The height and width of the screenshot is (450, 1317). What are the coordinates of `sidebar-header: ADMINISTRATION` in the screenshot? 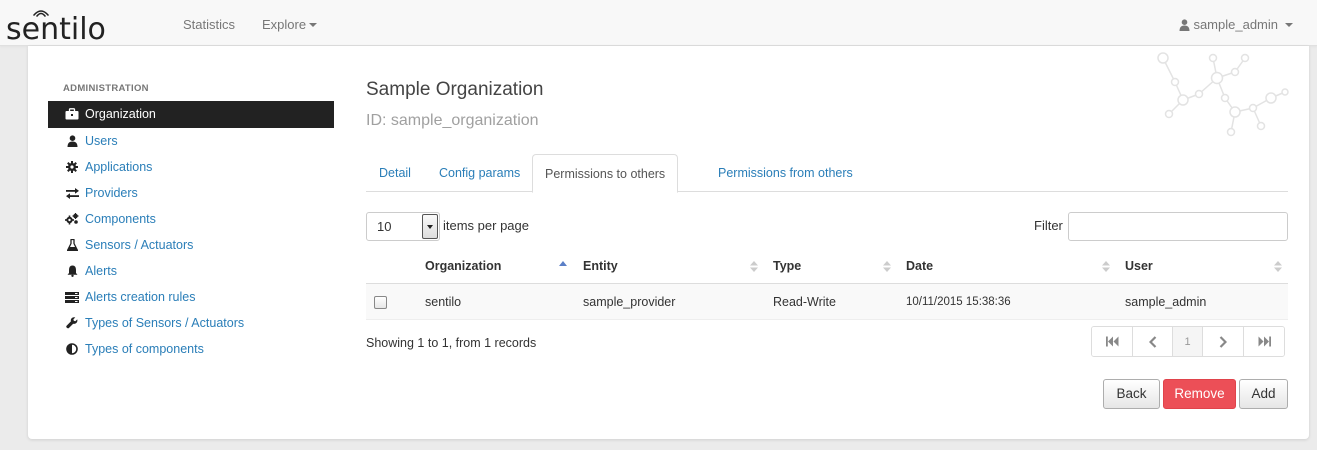 It's located at (106, 88).